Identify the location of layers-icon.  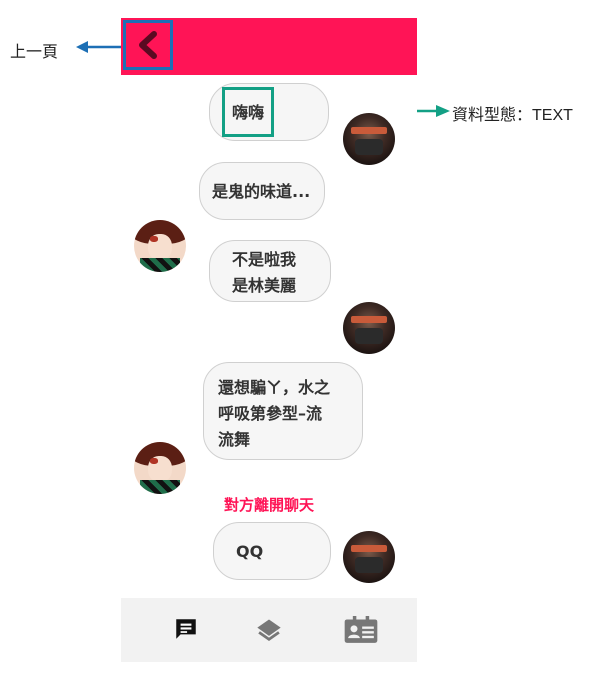
(269, 630).